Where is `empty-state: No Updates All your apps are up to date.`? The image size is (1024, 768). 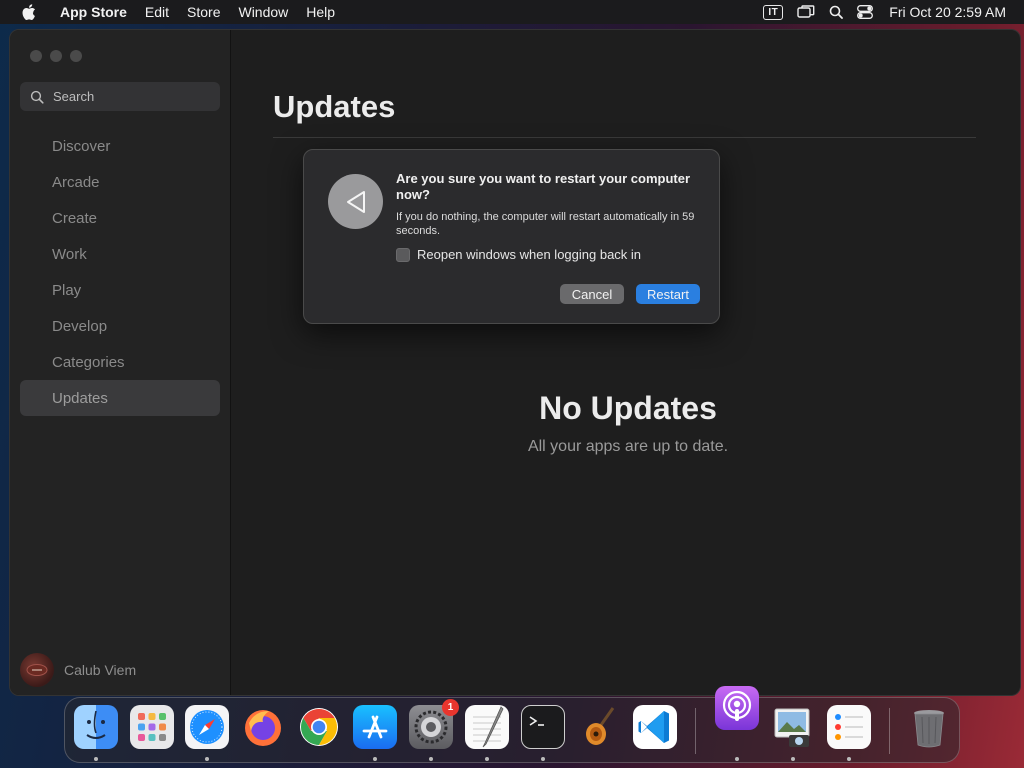 empty-state: No Updates All your apps are up to date. is located at coordinates (626, 423).